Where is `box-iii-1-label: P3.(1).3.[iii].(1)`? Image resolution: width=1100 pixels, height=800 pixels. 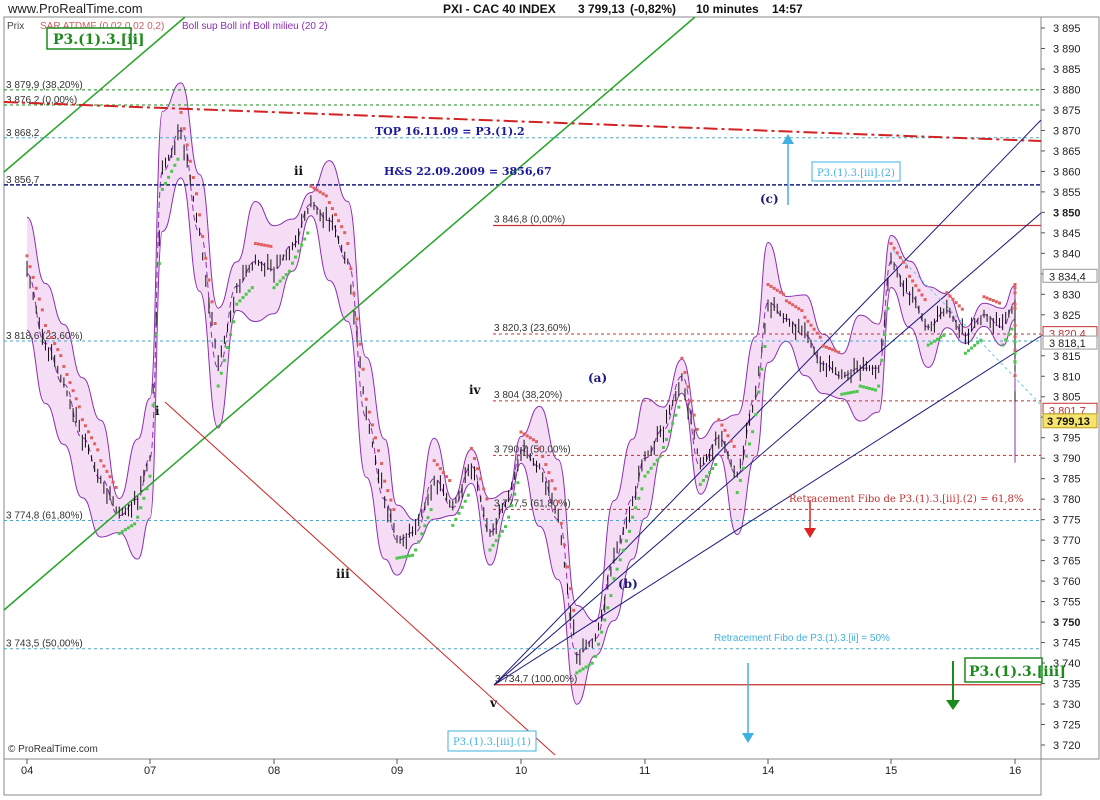
box-iii-1-label: P3.(1).3.[iii].(1) is located at coordinates (492, 742).